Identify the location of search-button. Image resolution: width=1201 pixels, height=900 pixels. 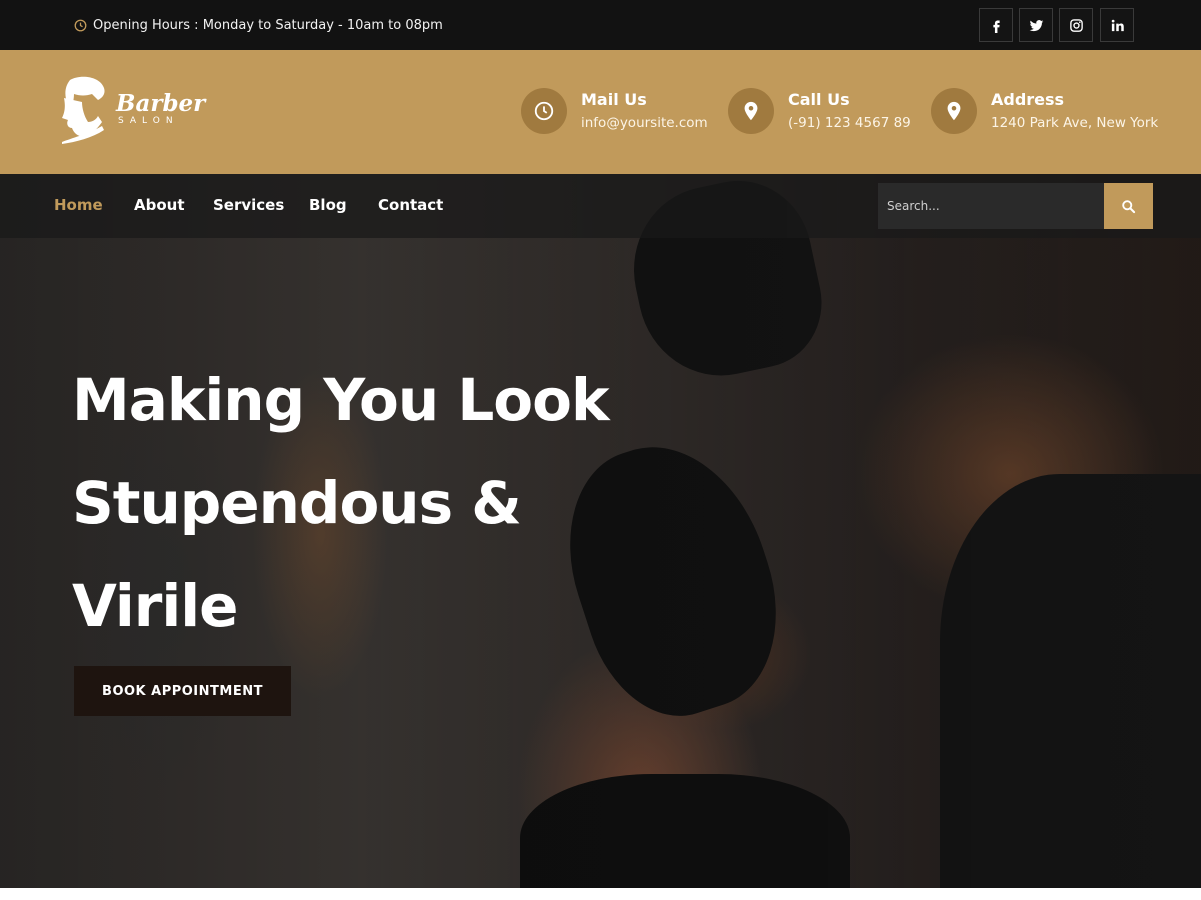
(1128, 206).